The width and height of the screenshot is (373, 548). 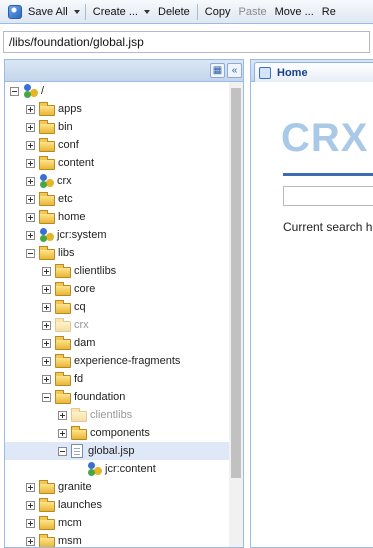 I want to click on tree-node-label: conf, so click(x=68, y=145).